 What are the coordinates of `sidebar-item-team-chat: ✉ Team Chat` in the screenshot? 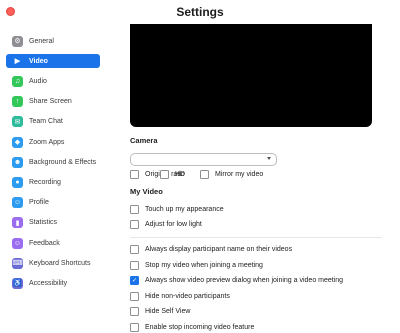 It's located at (53, 122).